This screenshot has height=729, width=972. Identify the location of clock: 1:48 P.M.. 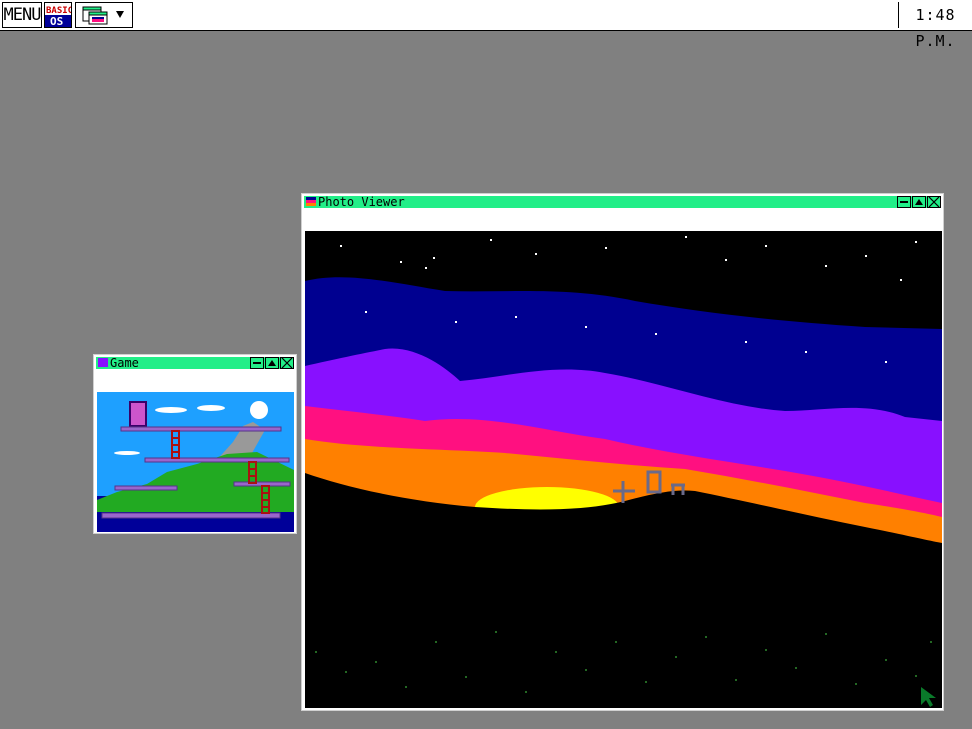
(935, 26).